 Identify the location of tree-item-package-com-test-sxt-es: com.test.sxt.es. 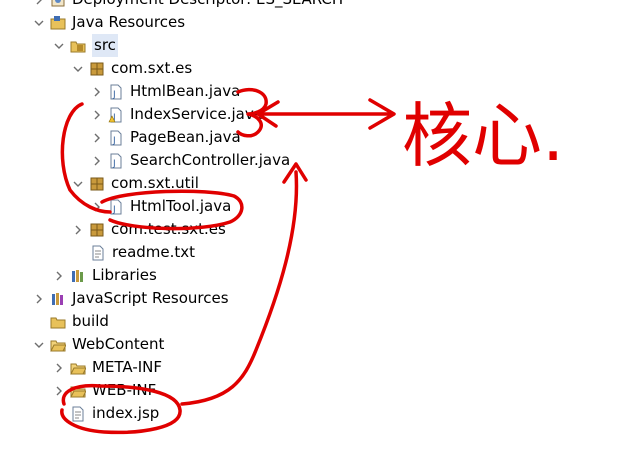
(148, 229).